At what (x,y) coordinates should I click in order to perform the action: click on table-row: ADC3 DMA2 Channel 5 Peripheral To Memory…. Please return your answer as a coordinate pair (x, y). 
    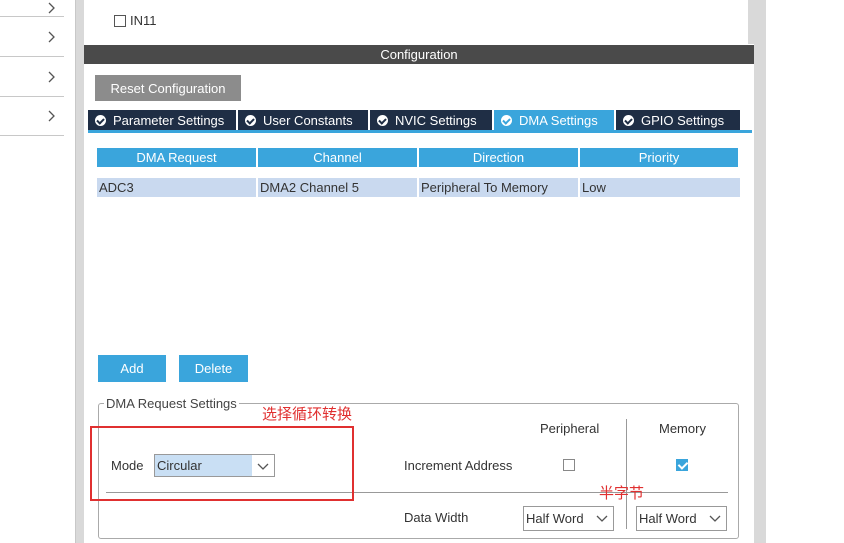
    Looking at the image, I should click on (418, 187).